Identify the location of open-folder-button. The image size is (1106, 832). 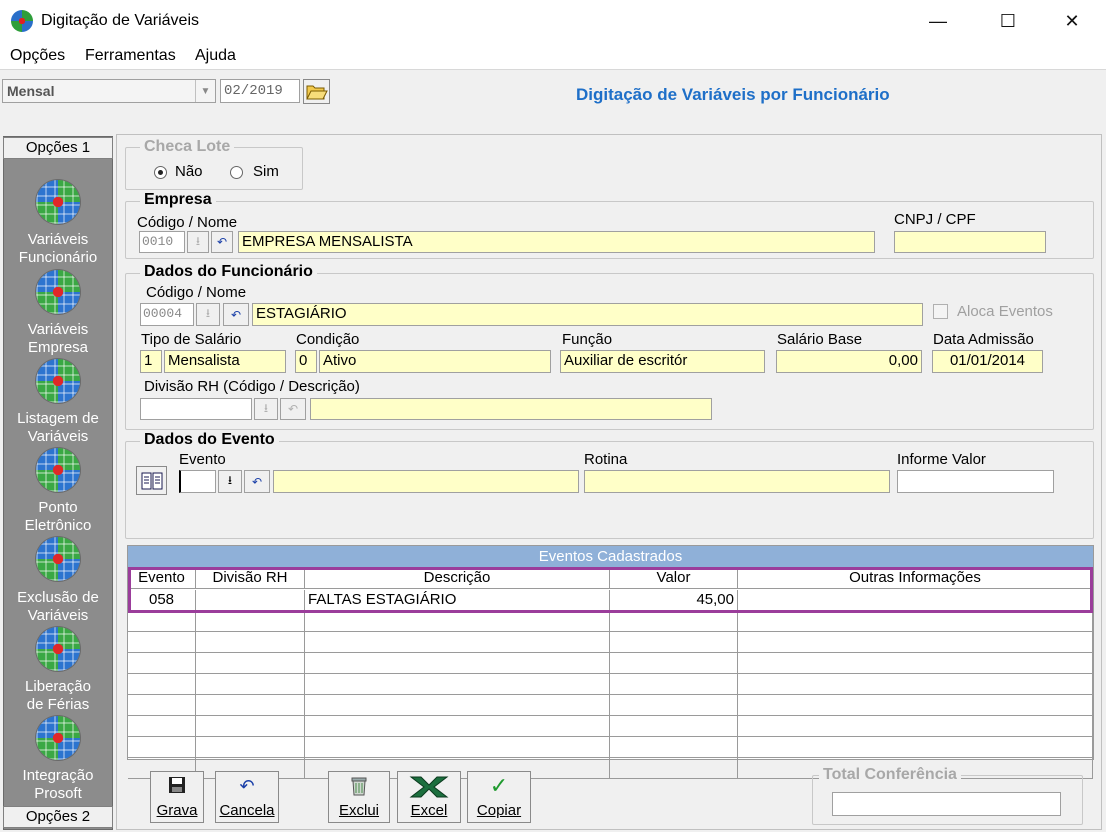
(316, 91).